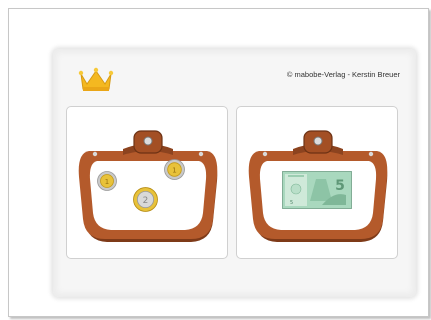  What do you see at coordinates (96, 79) in the screenshot?
I see `crown-icon` at bounding box center [96, 79].